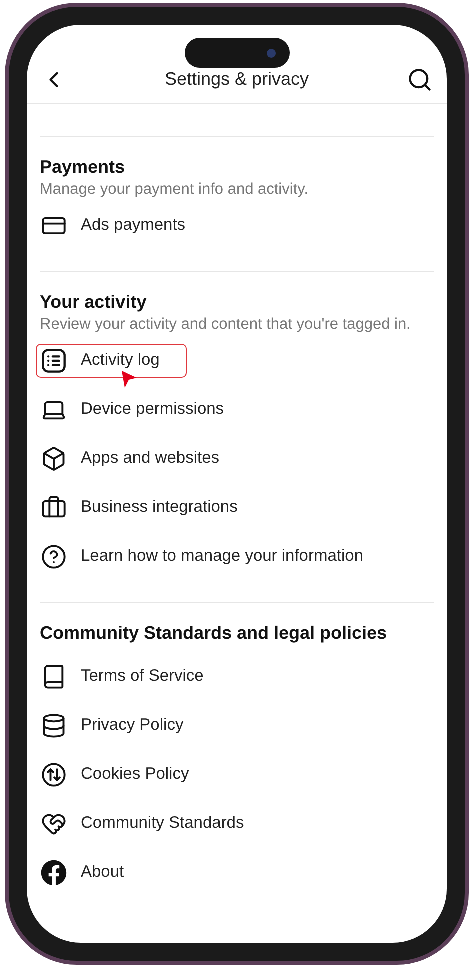 This screenshot has width=474, height=968. I want to click on briefcase-icon, so click(54, 507).